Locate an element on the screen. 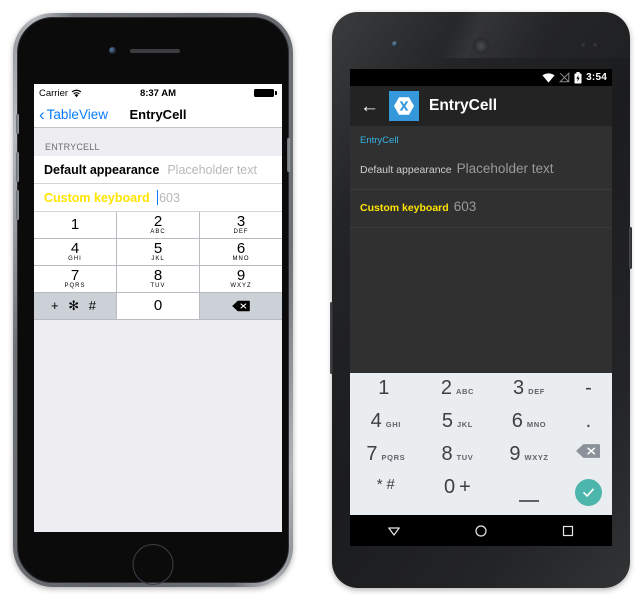 The image size is (641, 600). light-sensor is located at coordinates (595, 45).